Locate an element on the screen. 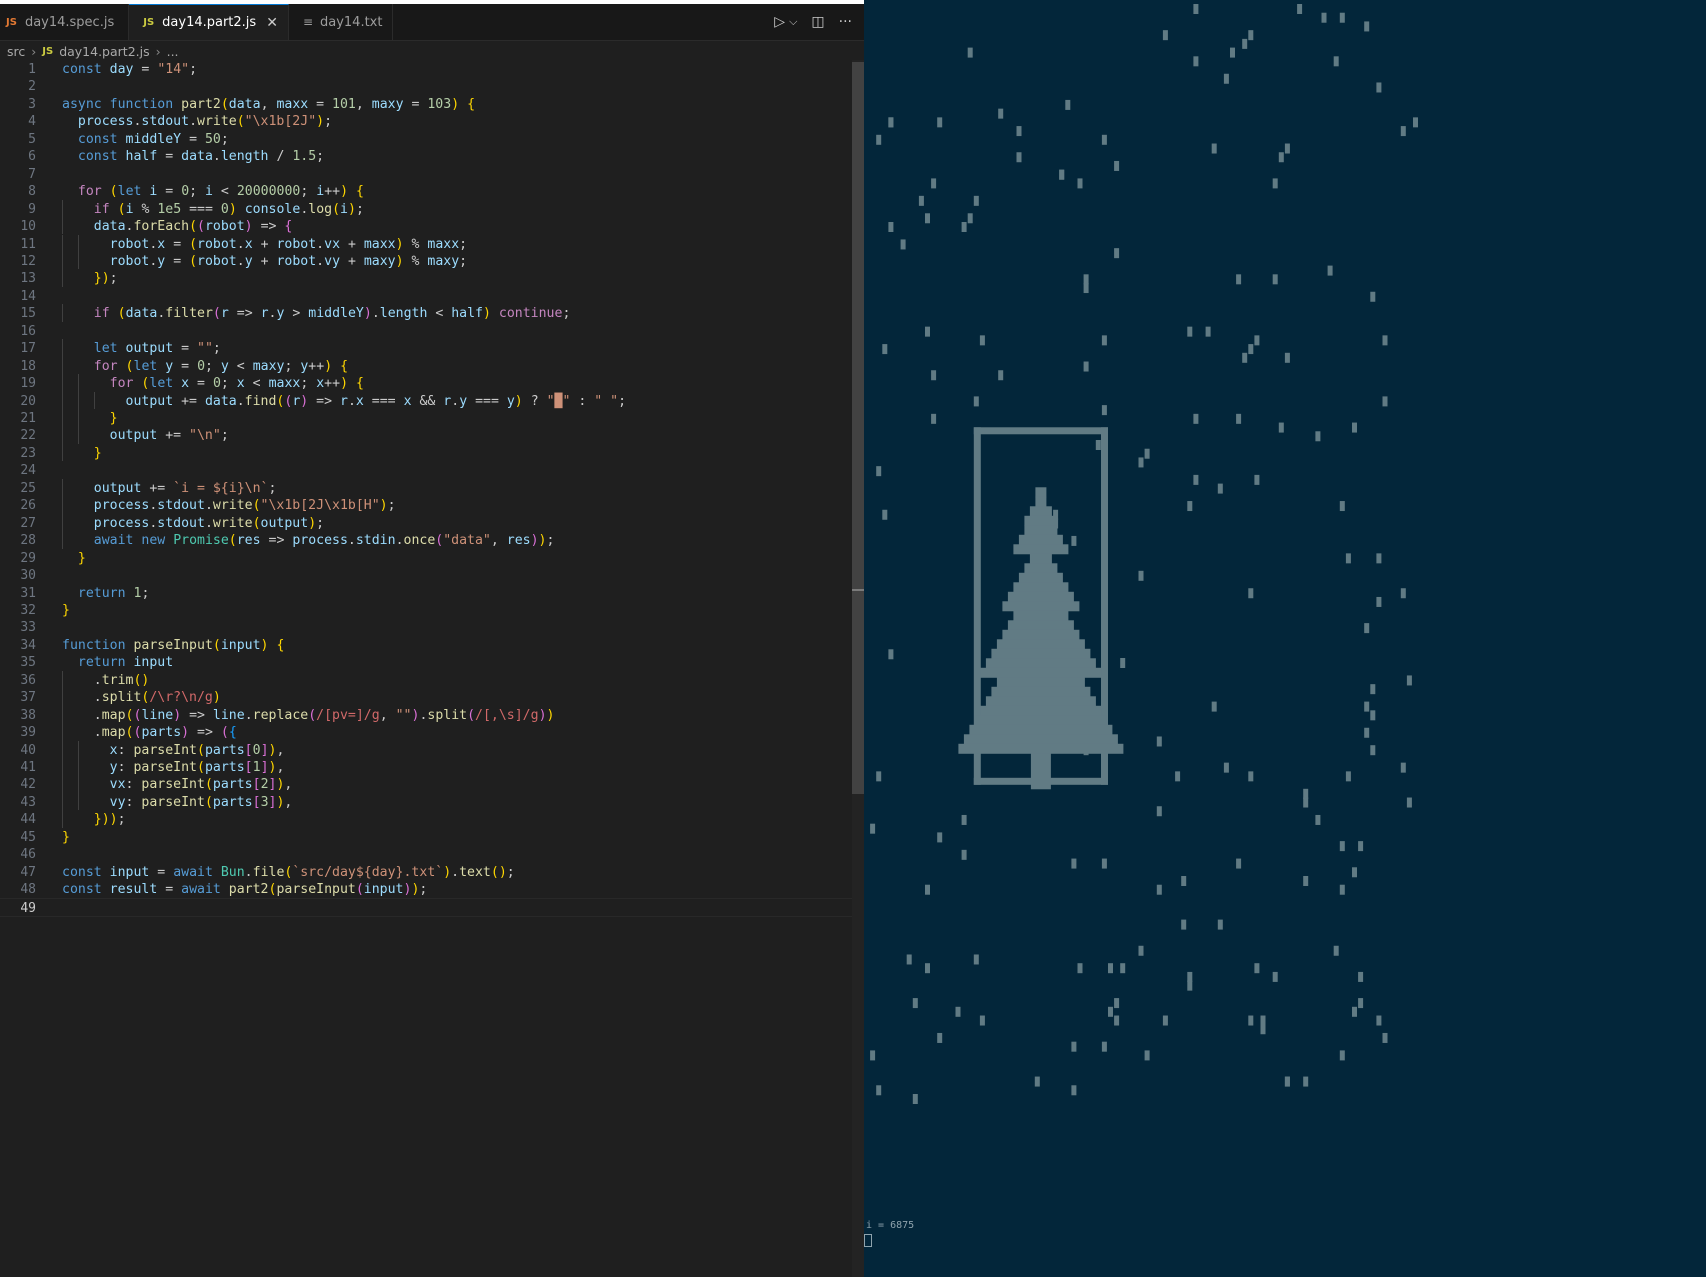 The height and width of the screenshot is (1277, 1706). code-line: 49 is located at coordinates (431, 907).